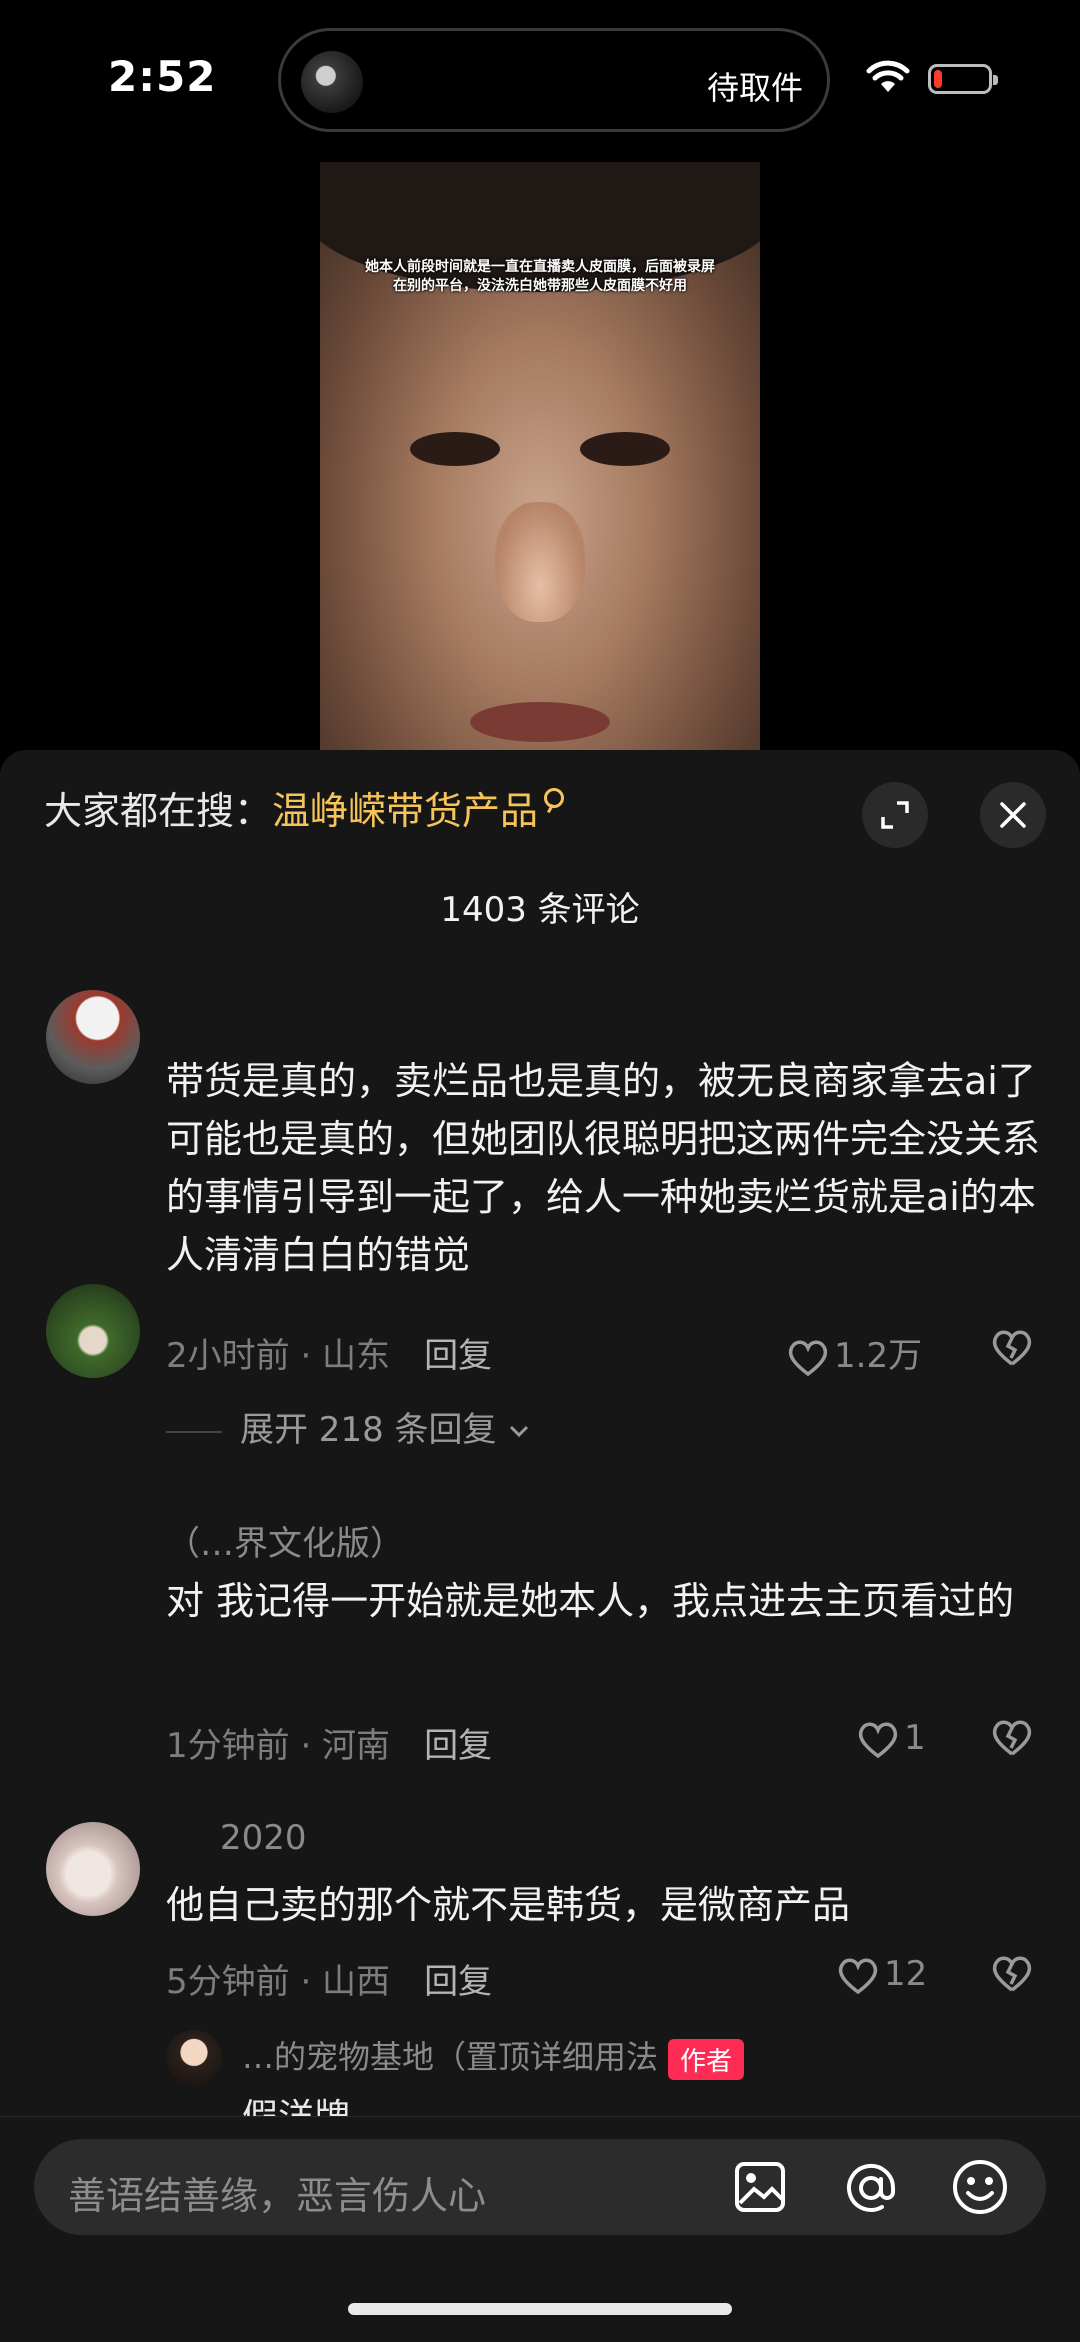  I want to click on expand-icon, so click(895, 815).